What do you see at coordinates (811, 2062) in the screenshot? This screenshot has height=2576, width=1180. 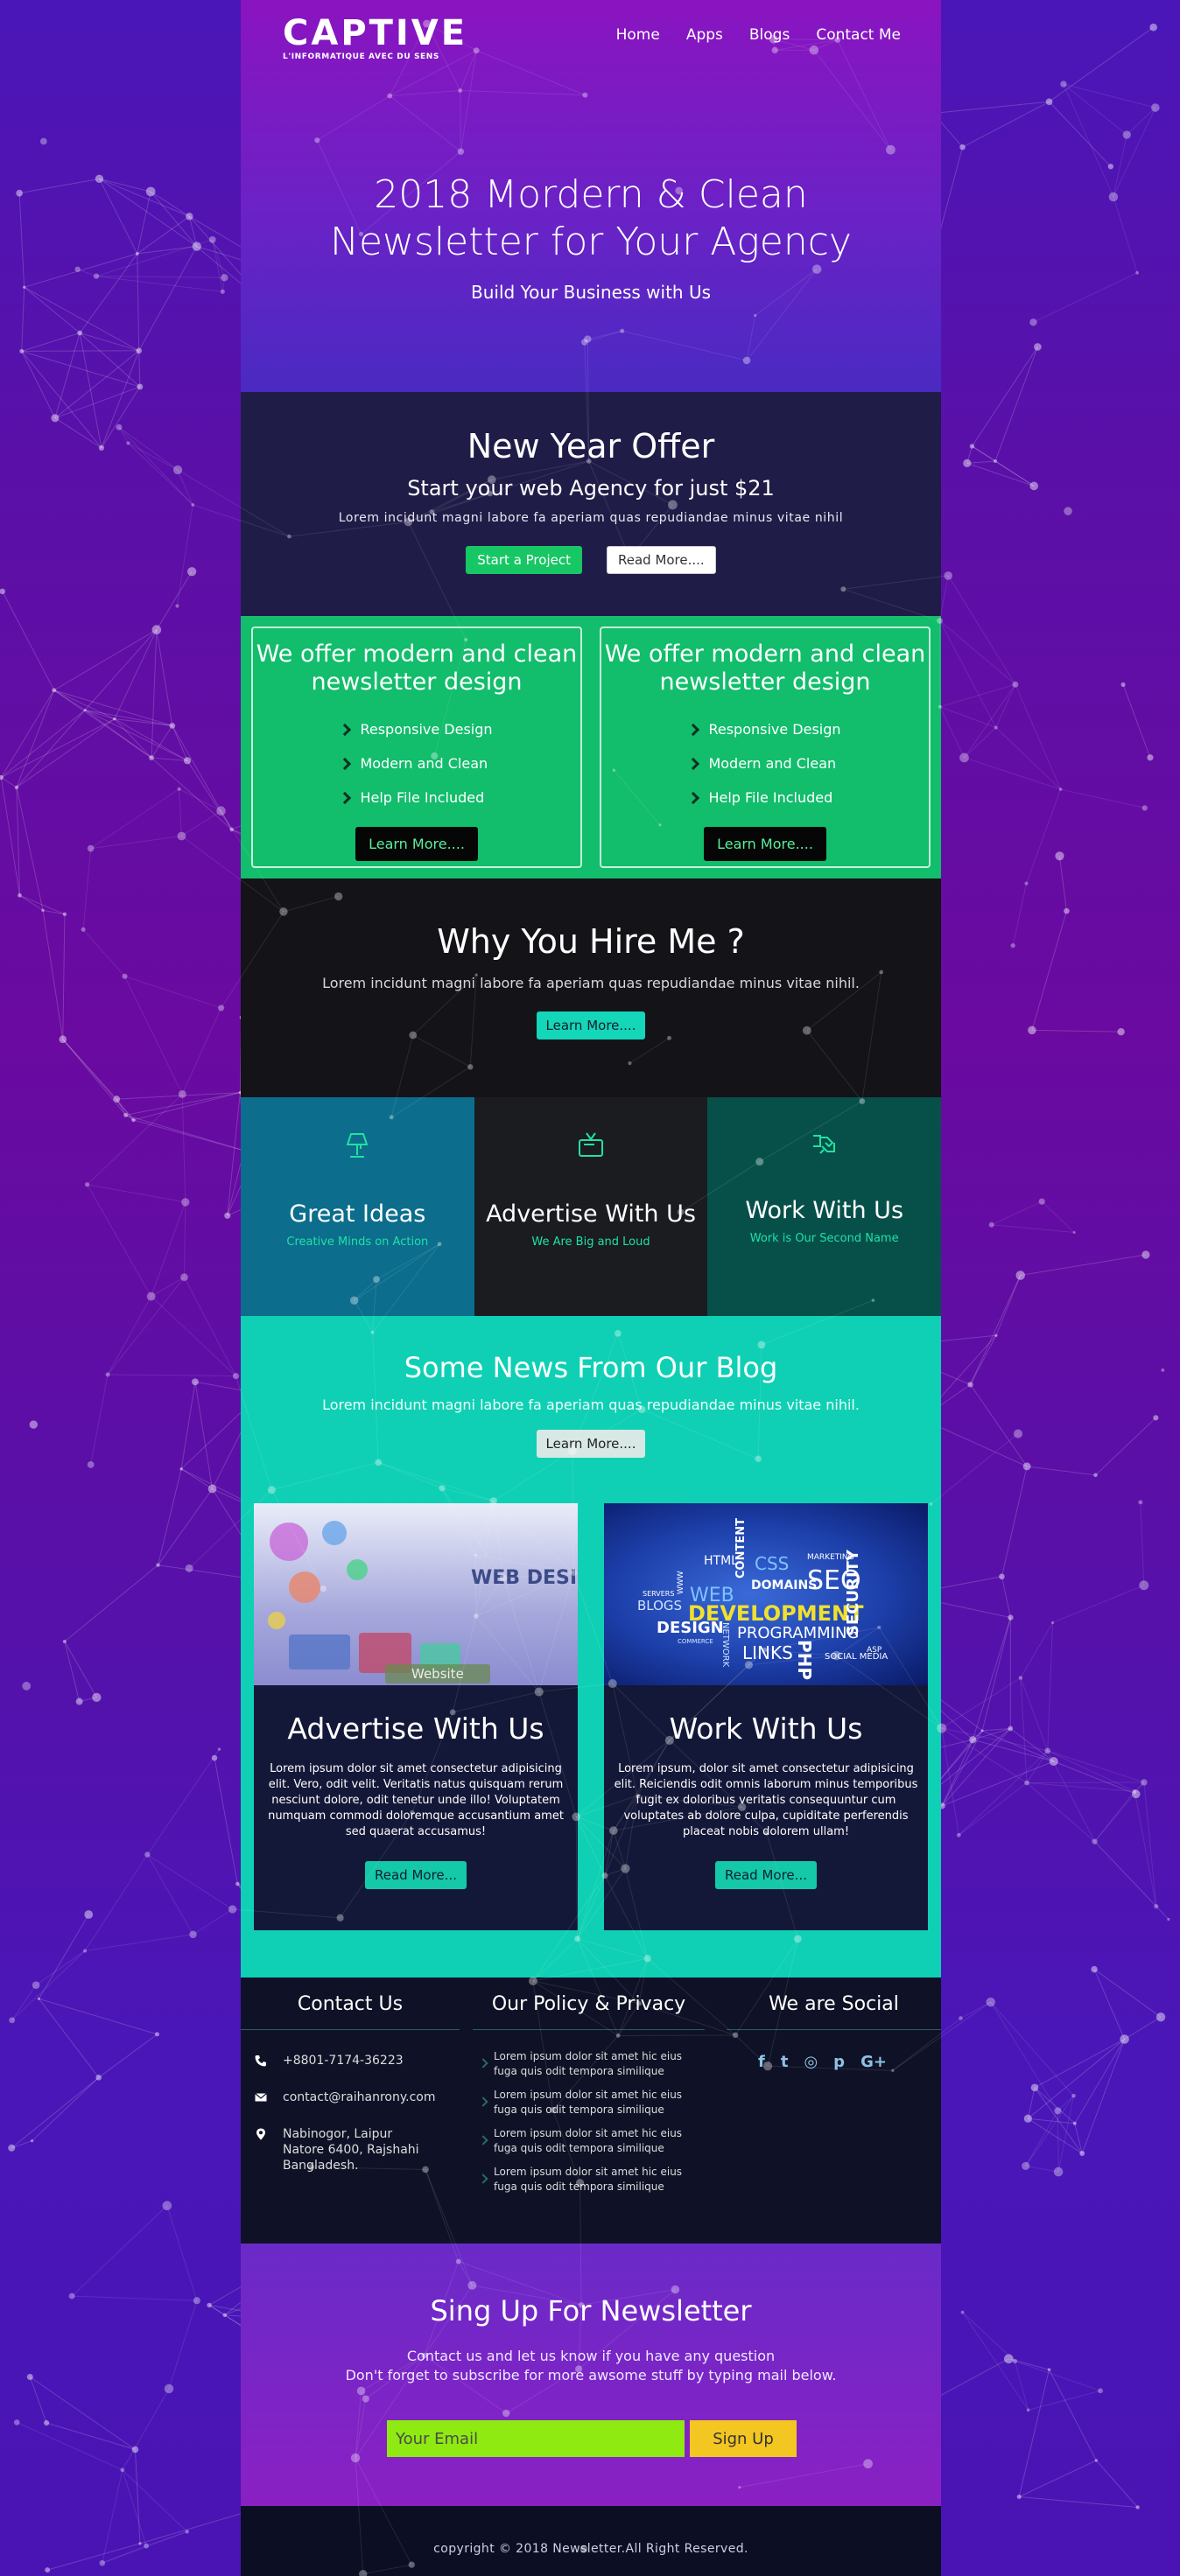 I see `instagram-icon: ◎` at bounding box center [811, 2062].